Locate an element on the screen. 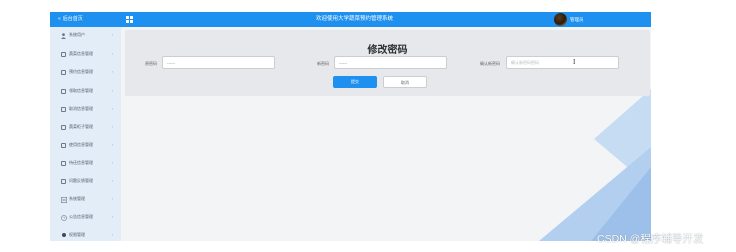  sidebar-item-feedback: 问题反馈管理 › is located at coordinates (85, 181).